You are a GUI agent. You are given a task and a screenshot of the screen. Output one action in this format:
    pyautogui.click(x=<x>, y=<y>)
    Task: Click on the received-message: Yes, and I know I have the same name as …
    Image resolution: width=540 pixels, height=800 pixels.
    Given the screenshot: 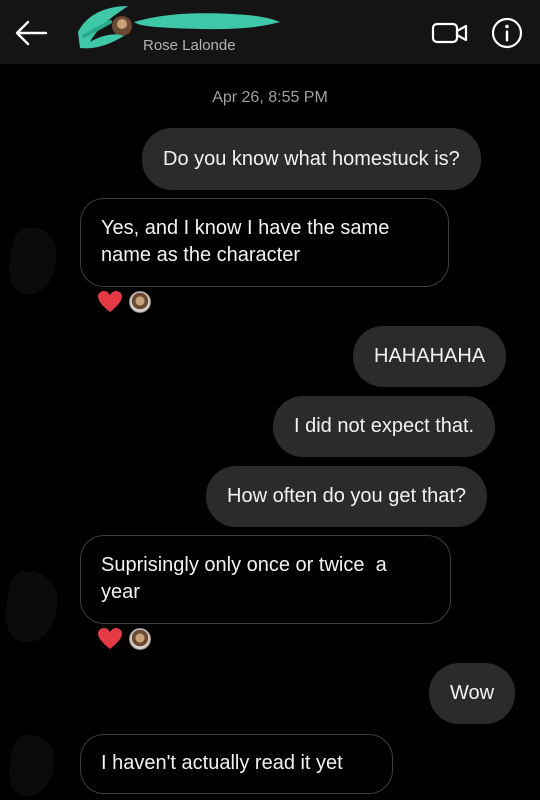 What is the action you would take?
    pyautogui.click(x=264, y=242)
    